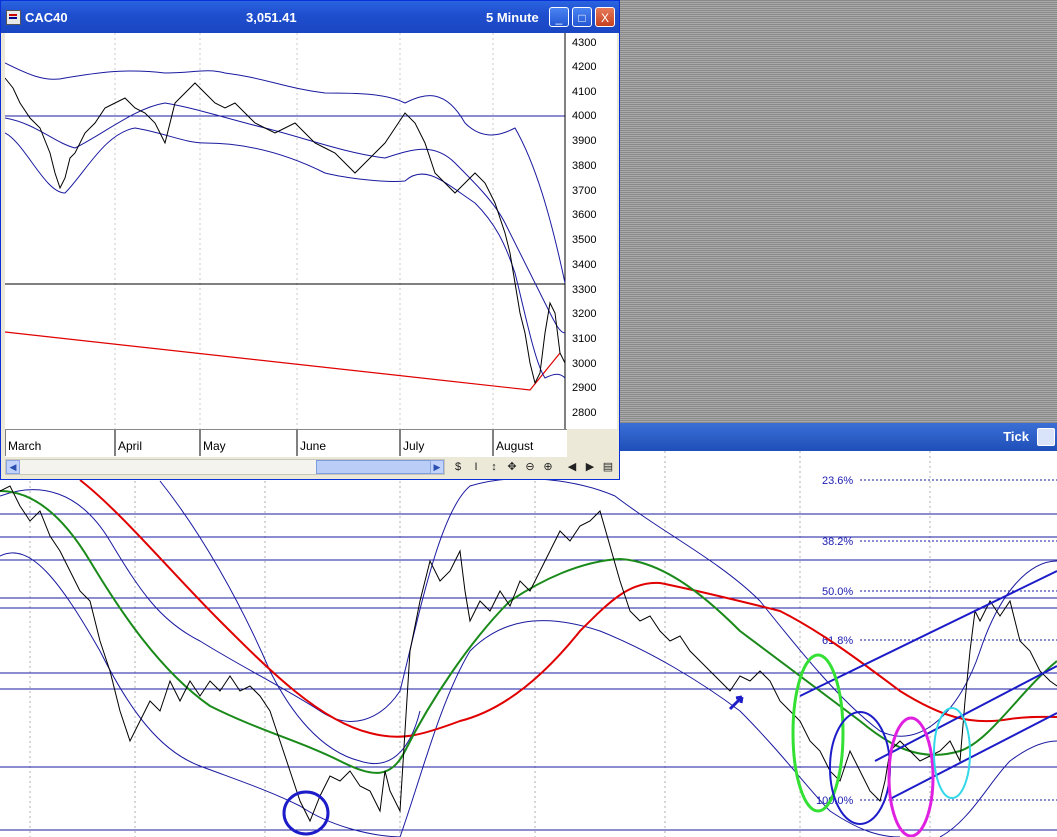 This screenshot has width=1057, height=837. I want to click on tick-window-titlebar: Tick, so click(828, 437).